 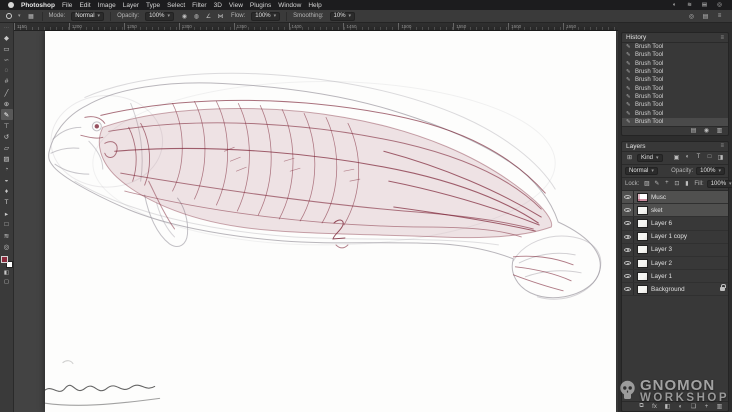 What do you see at coordinates (7, 191) in the screenshot?
I see `tool-pen: ♦` at bounding box center [7, 191].